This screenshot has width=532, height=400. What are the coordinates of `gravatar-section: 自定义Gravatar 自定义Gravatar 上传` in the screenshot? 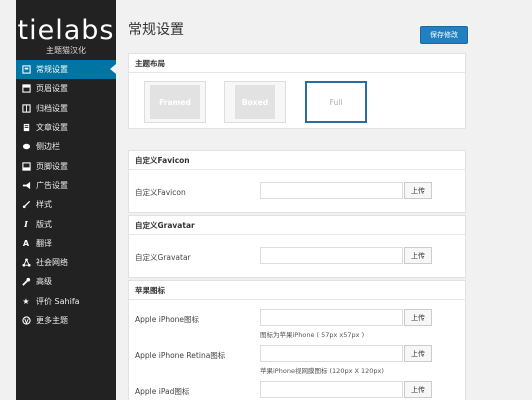 It's located at (297, 246).